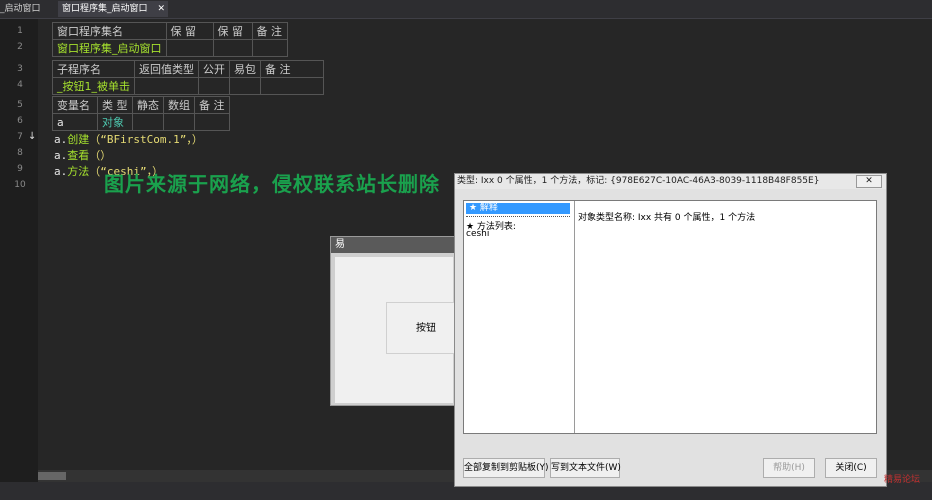 Image resolution: width=932 pixels, height=500 pixels. Describe the element at coordinates (20, 69) in the screenshot. I see `line-number: 3` at that location.